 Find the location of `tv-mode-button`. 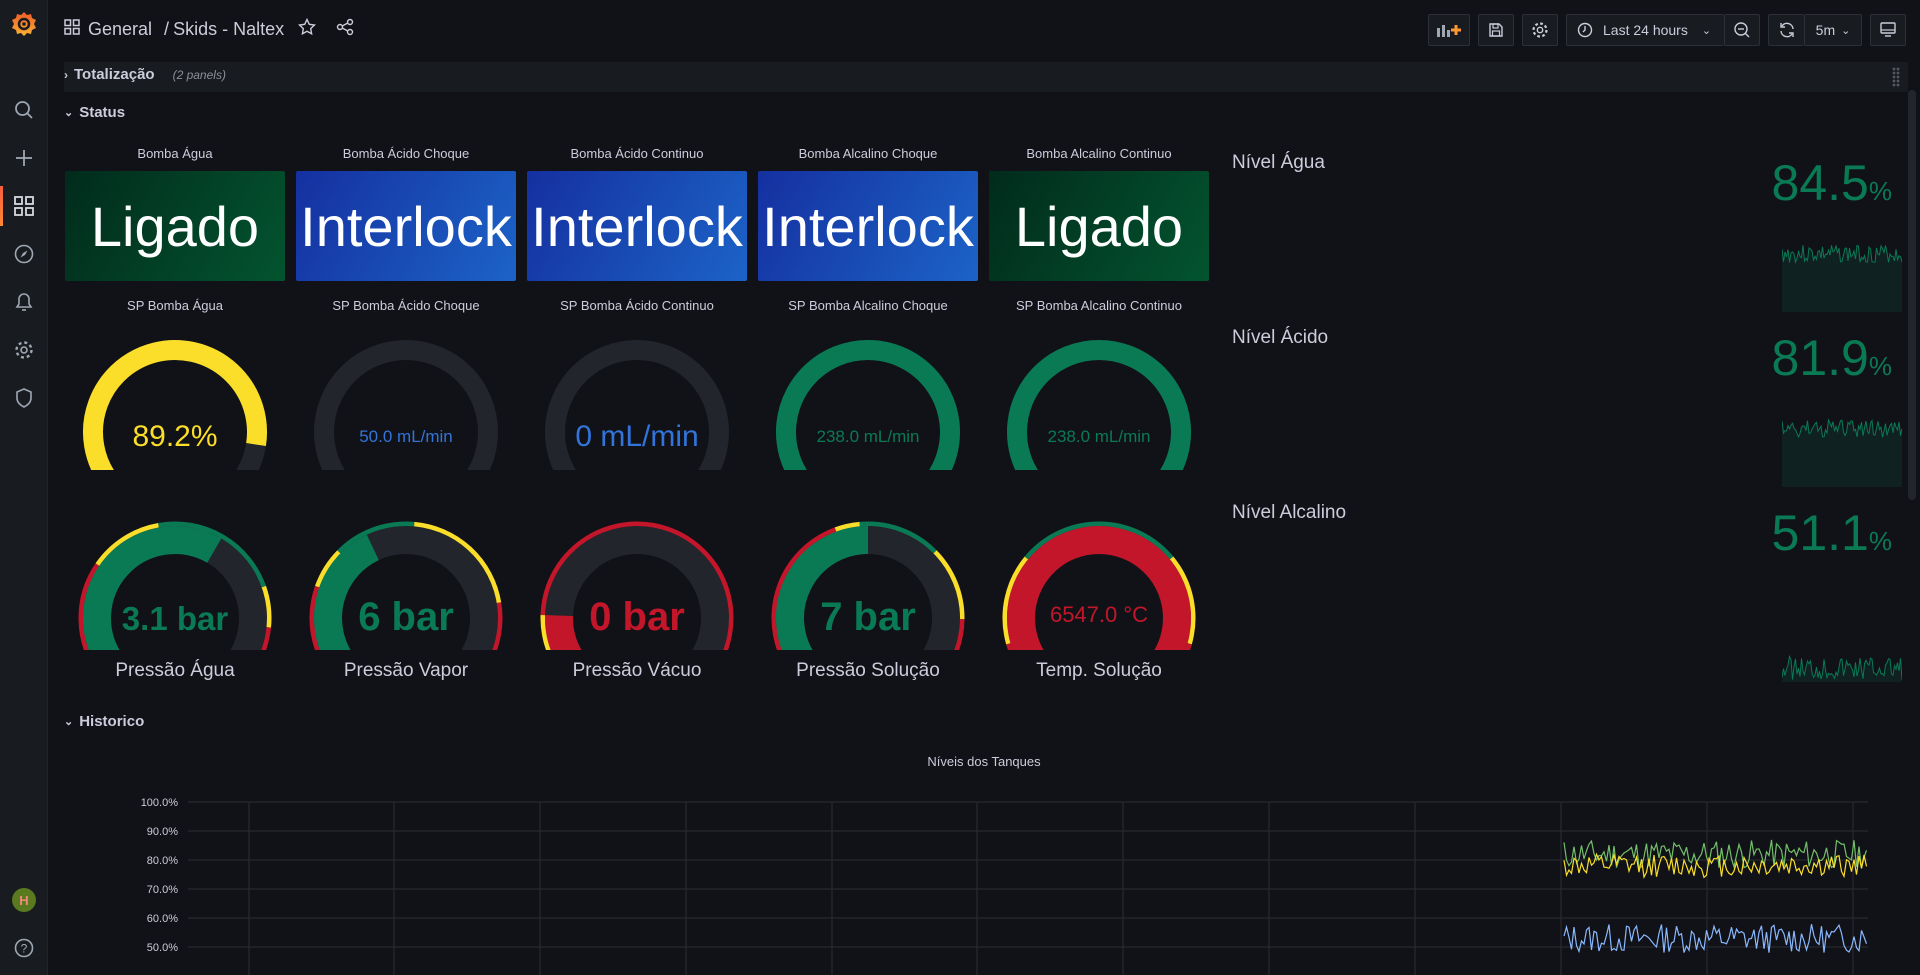

tv-mode-button is located at coordinates (1888, 30).